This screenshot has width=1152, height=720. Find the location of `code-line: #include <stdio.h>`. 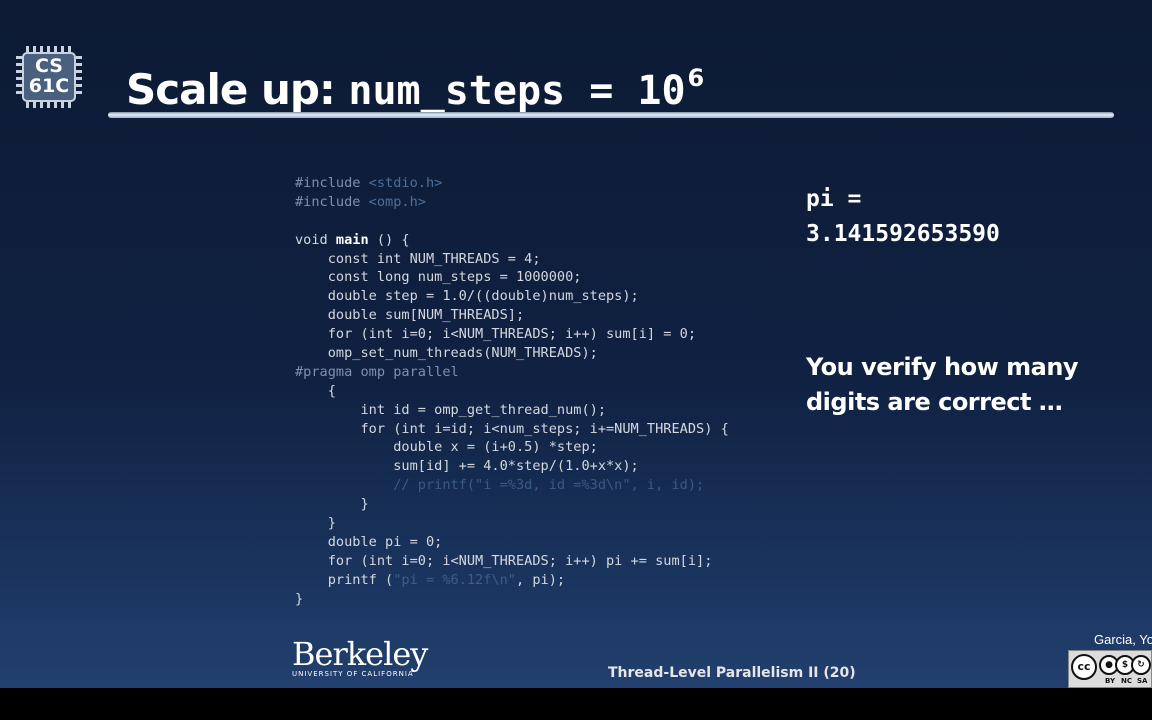

code-line: #include <stdio.h> is located at coordinates (530, 183).